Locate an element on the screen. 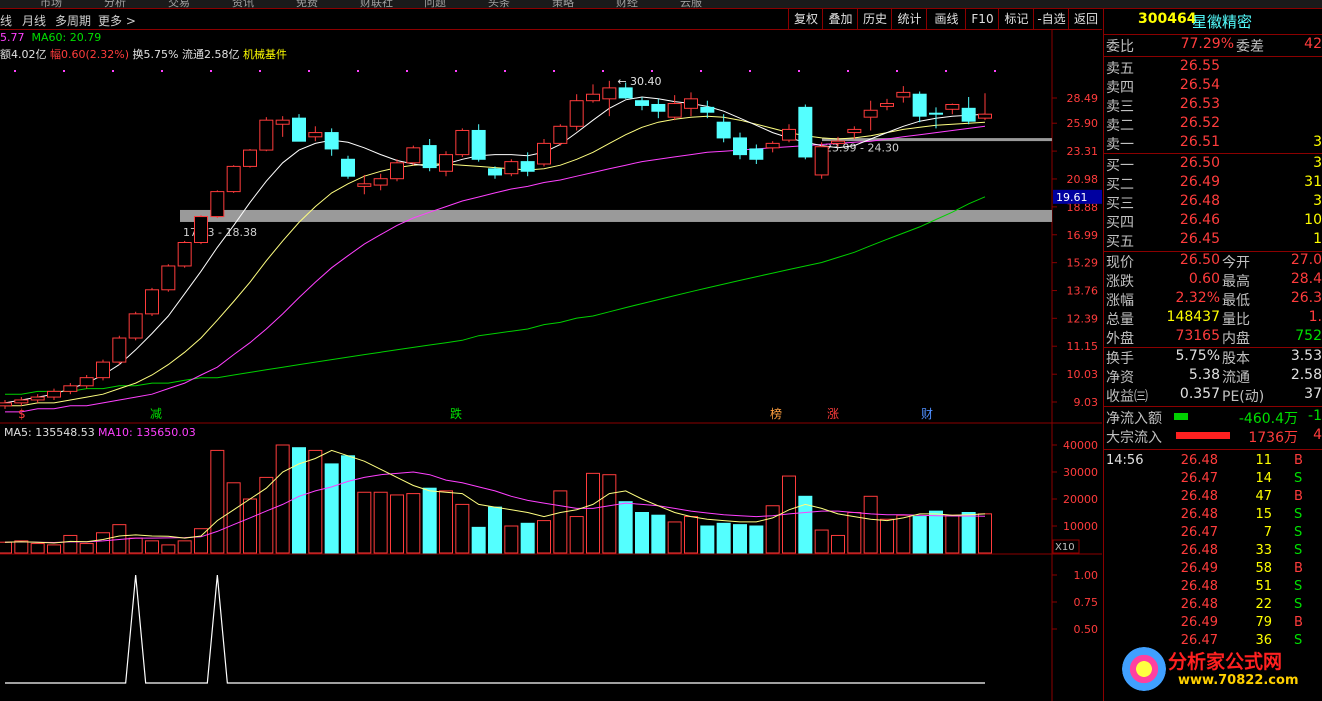 The image size is (1322, 701). ask-row: 卖四 26.54 is located at coordinates (1213, 86).